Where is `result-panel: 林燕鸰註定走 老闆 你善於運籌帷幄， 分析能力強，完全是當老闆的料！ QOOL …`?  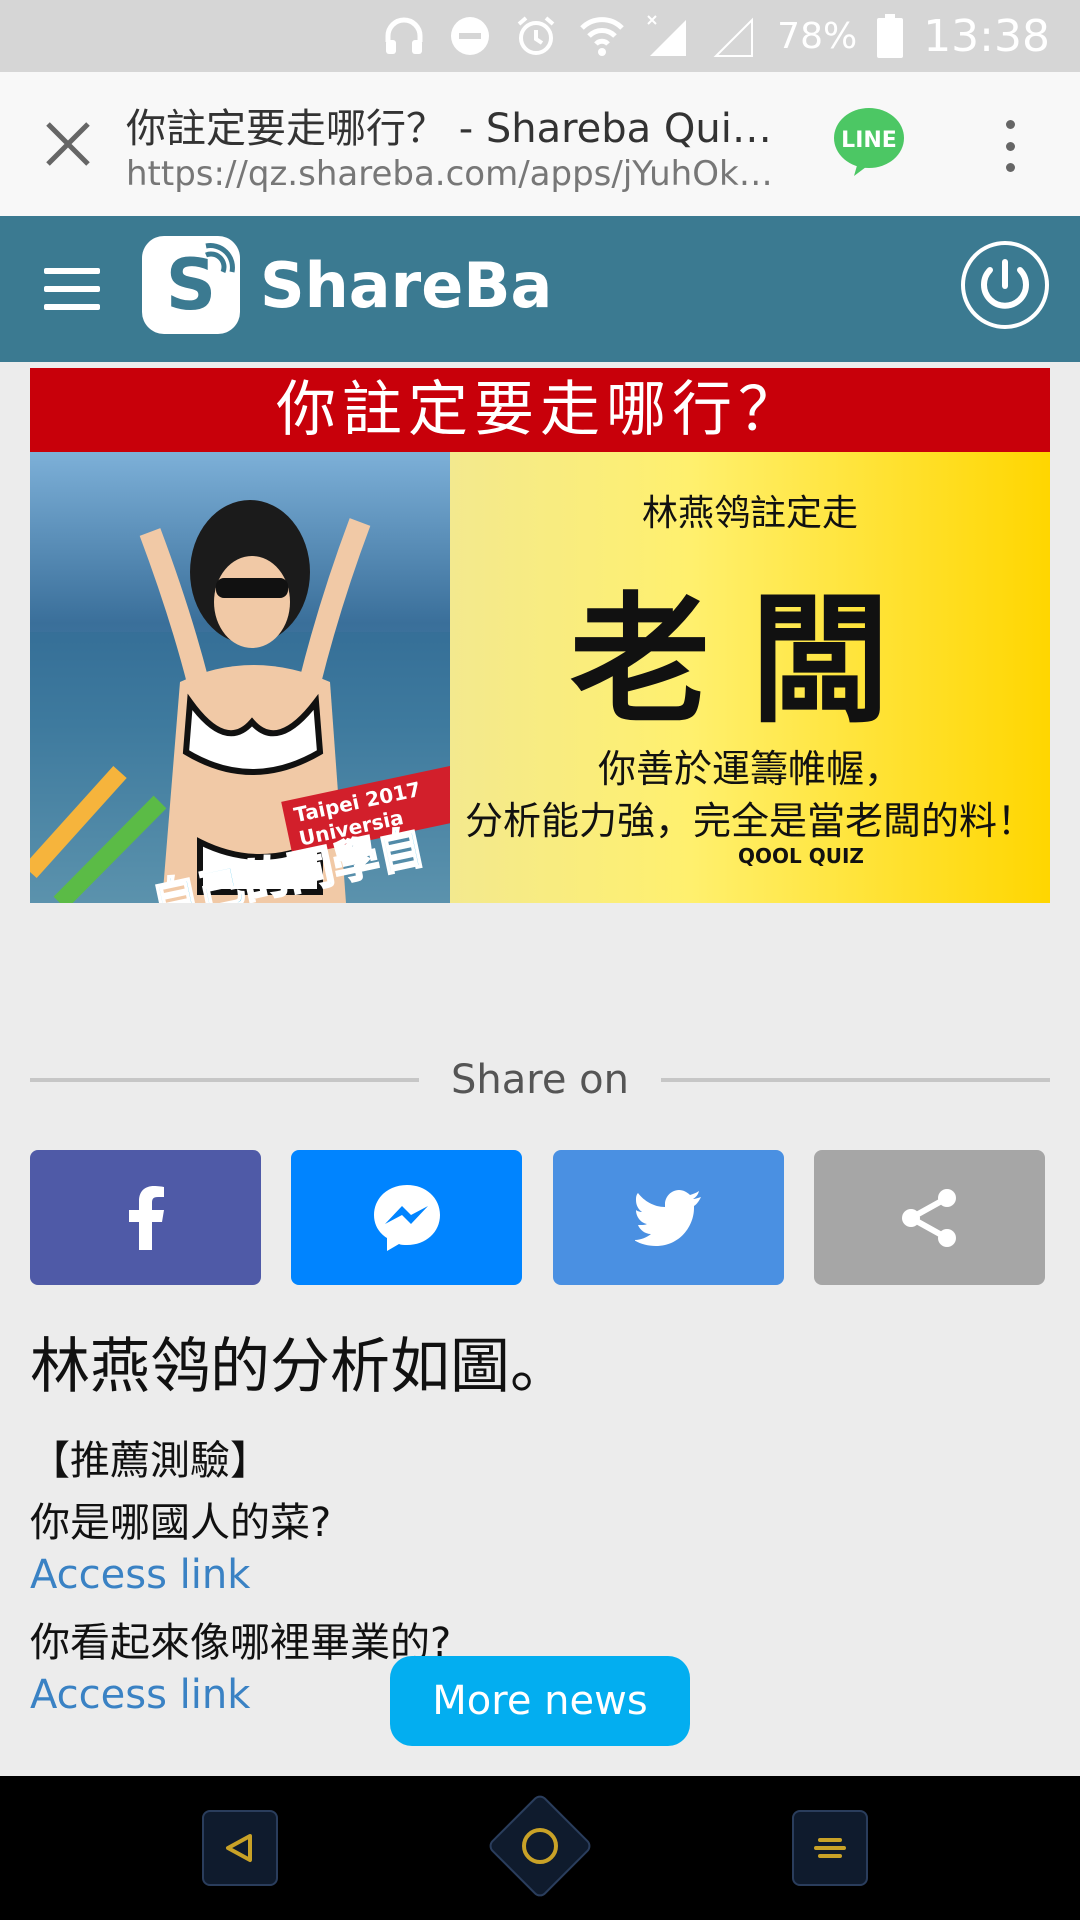
result-panel: 林燕鸰註定走 老闆 你善於運籌帷幄， 分析能力強，完全是當老闆的料！ QOOL … is located at coordinates (750, 677).